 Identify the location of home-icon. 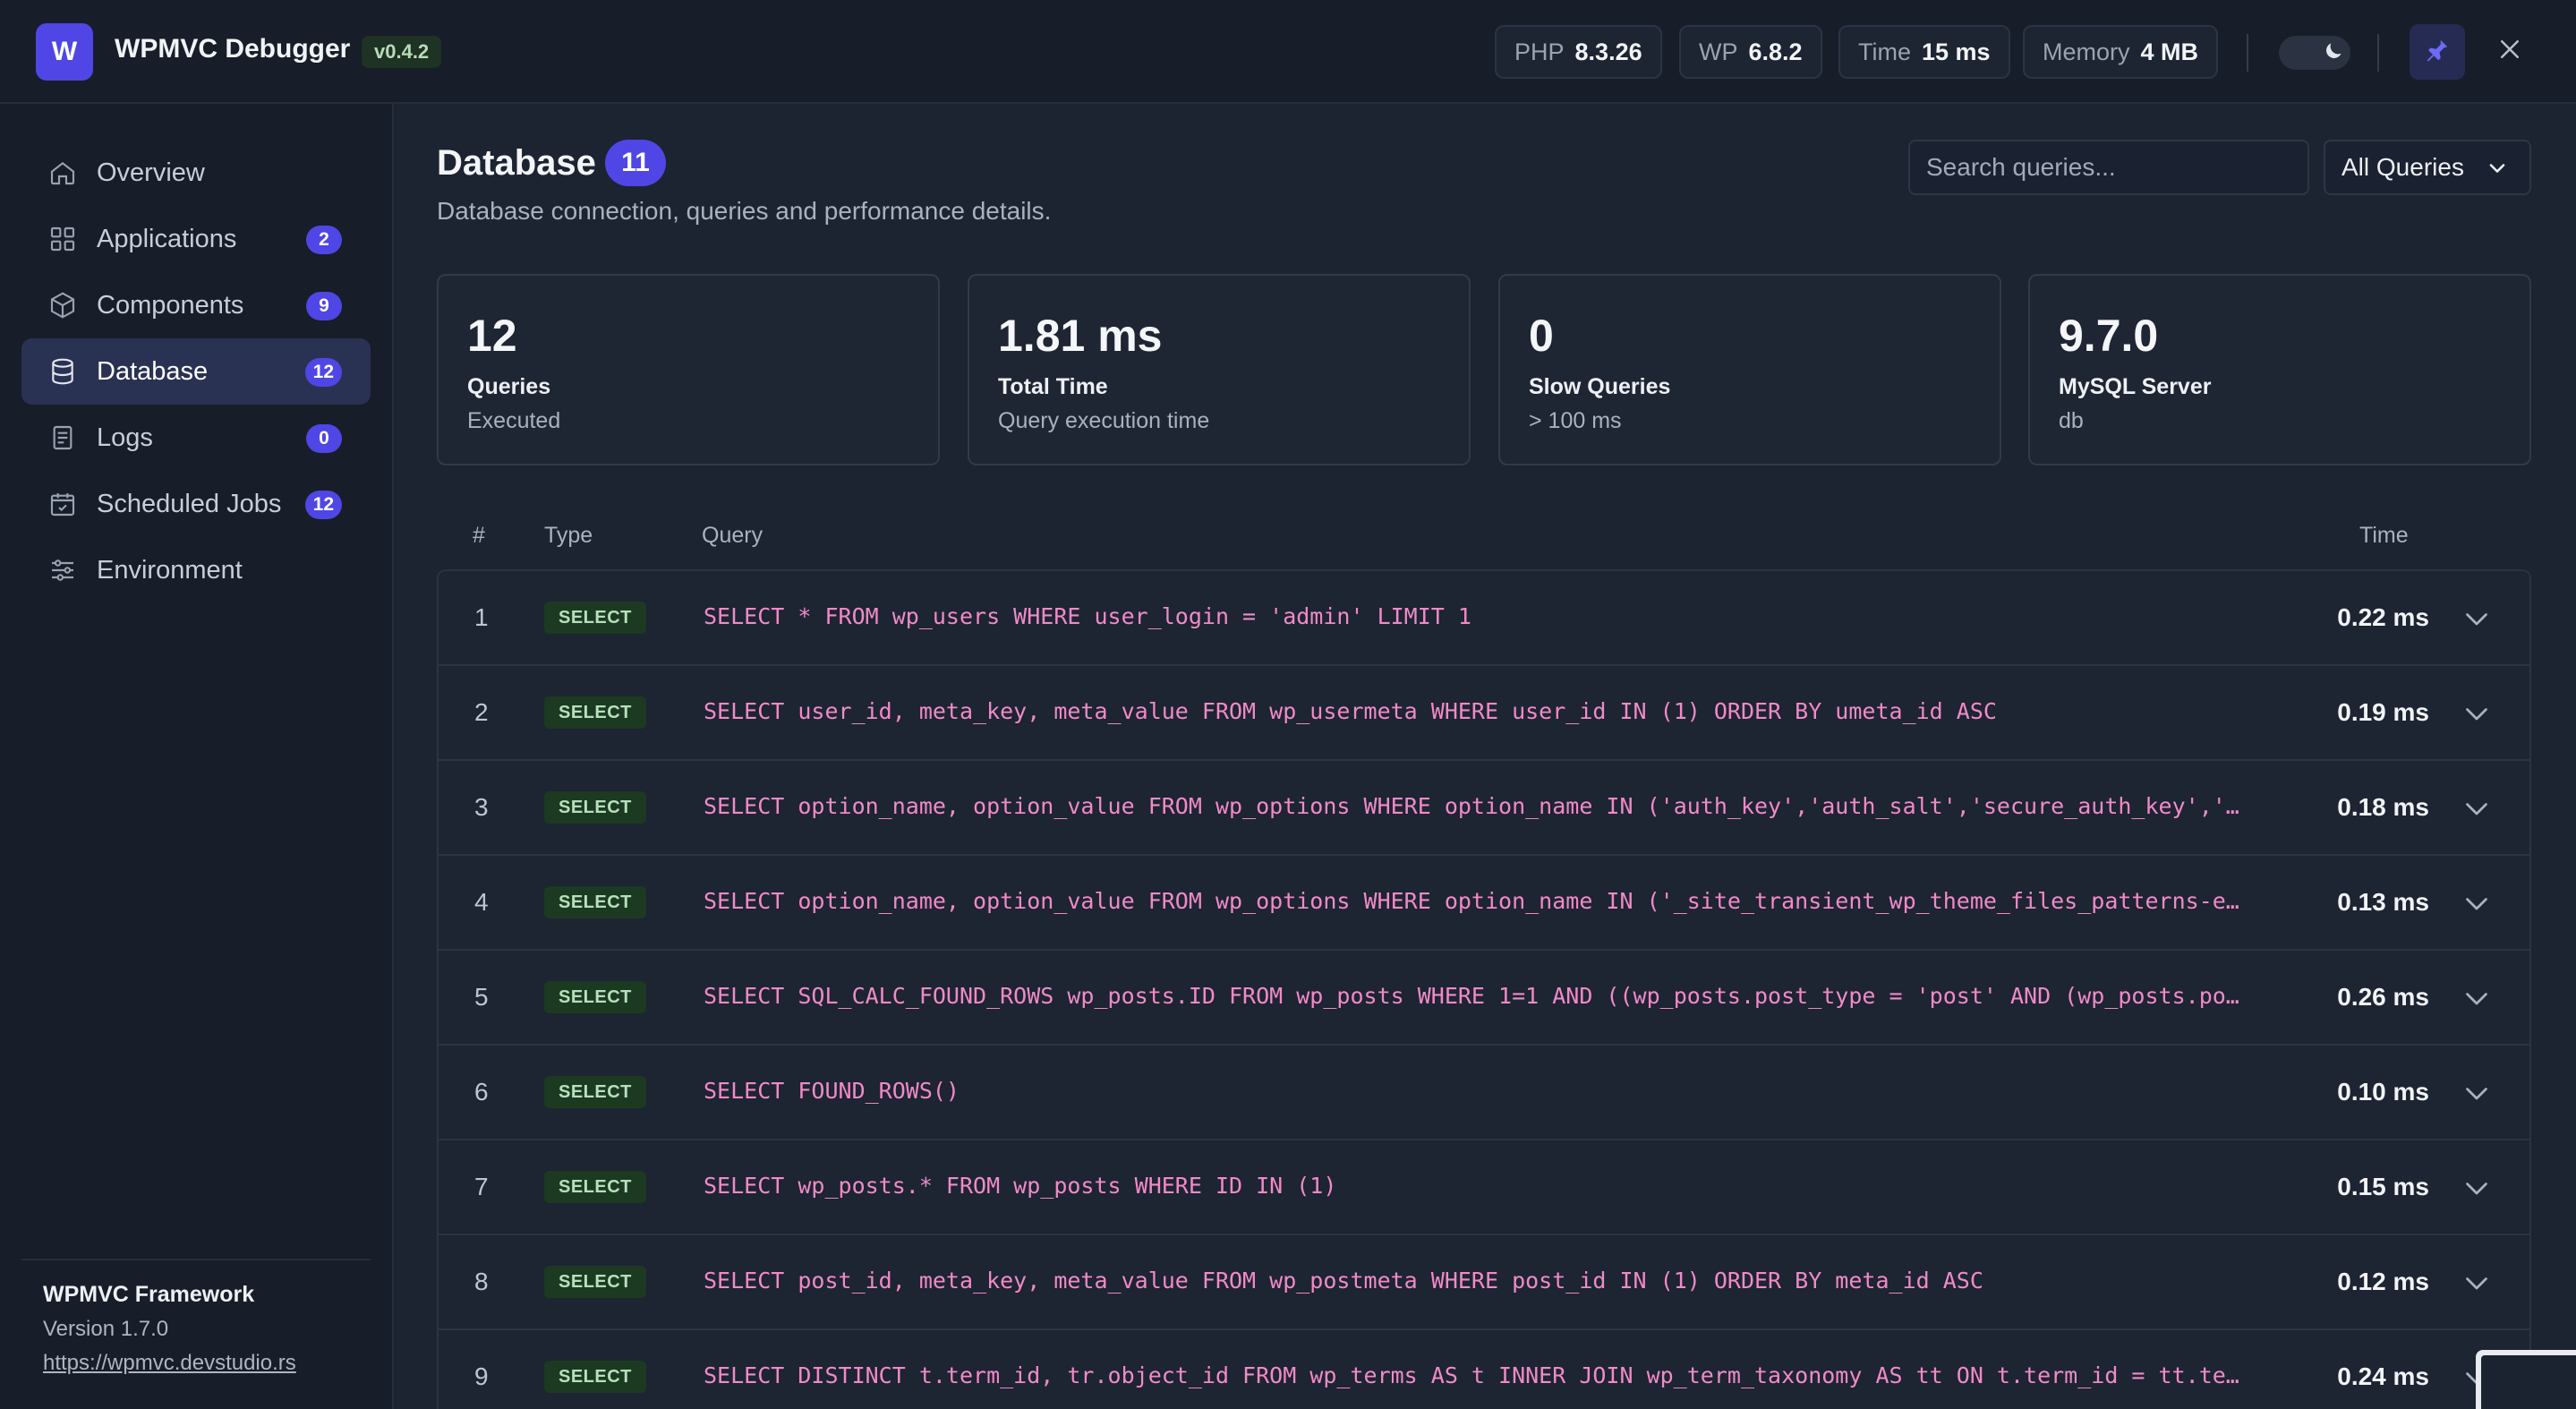
(63, 173).